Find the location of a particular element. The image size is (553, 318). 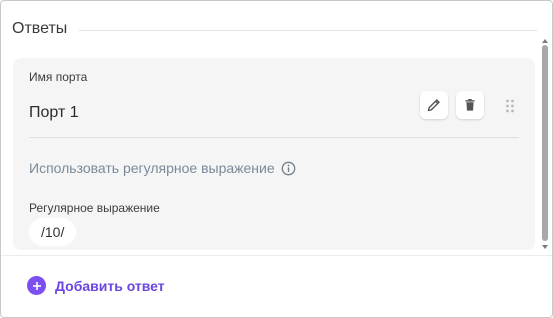

add-answer-button: Добавить ответ is located at coordinates (96, 285).